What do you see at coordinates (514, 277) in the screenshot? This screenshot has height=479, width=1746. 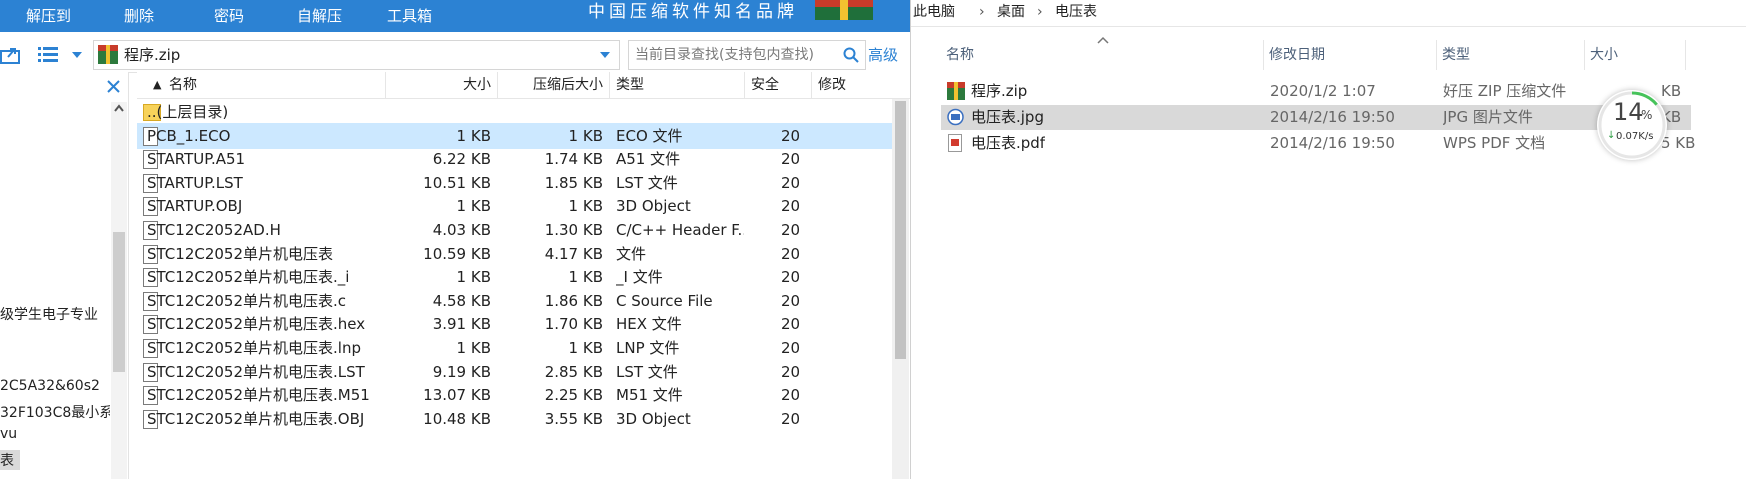 I see `file-row: STC12C2052单片机电压表._i 1 KB 1 KB _I 文件 20` at bounding box center [514, 277].